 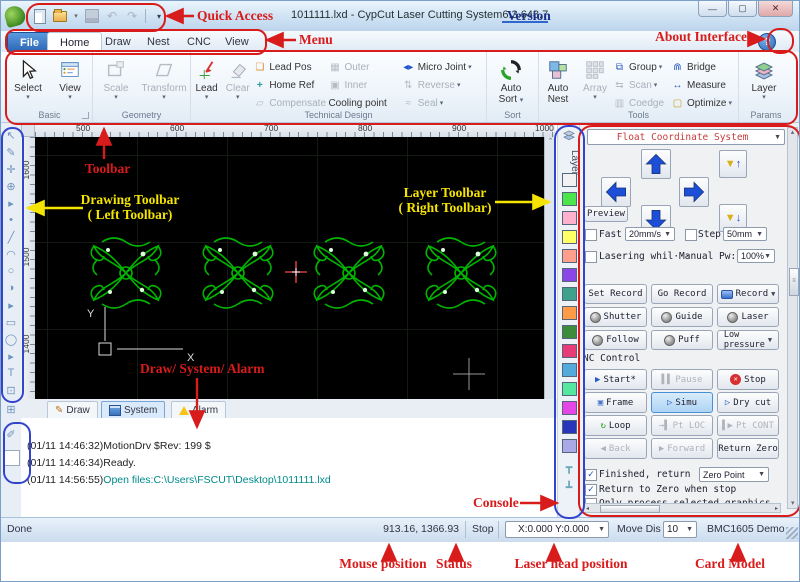 I want to click on about-help-button: ?, so click(x=767, y=42).